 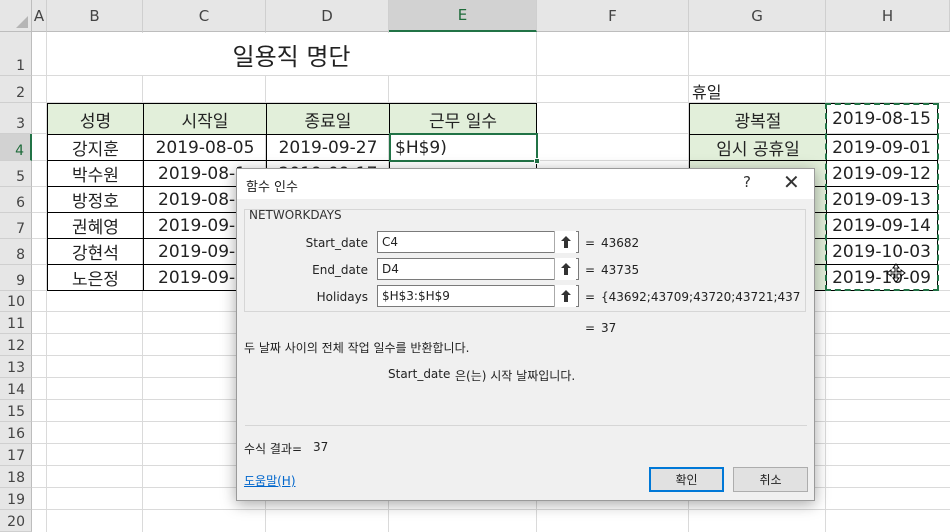 I want to click on arg-help-name: Start_date, so click(x=419, y=374).